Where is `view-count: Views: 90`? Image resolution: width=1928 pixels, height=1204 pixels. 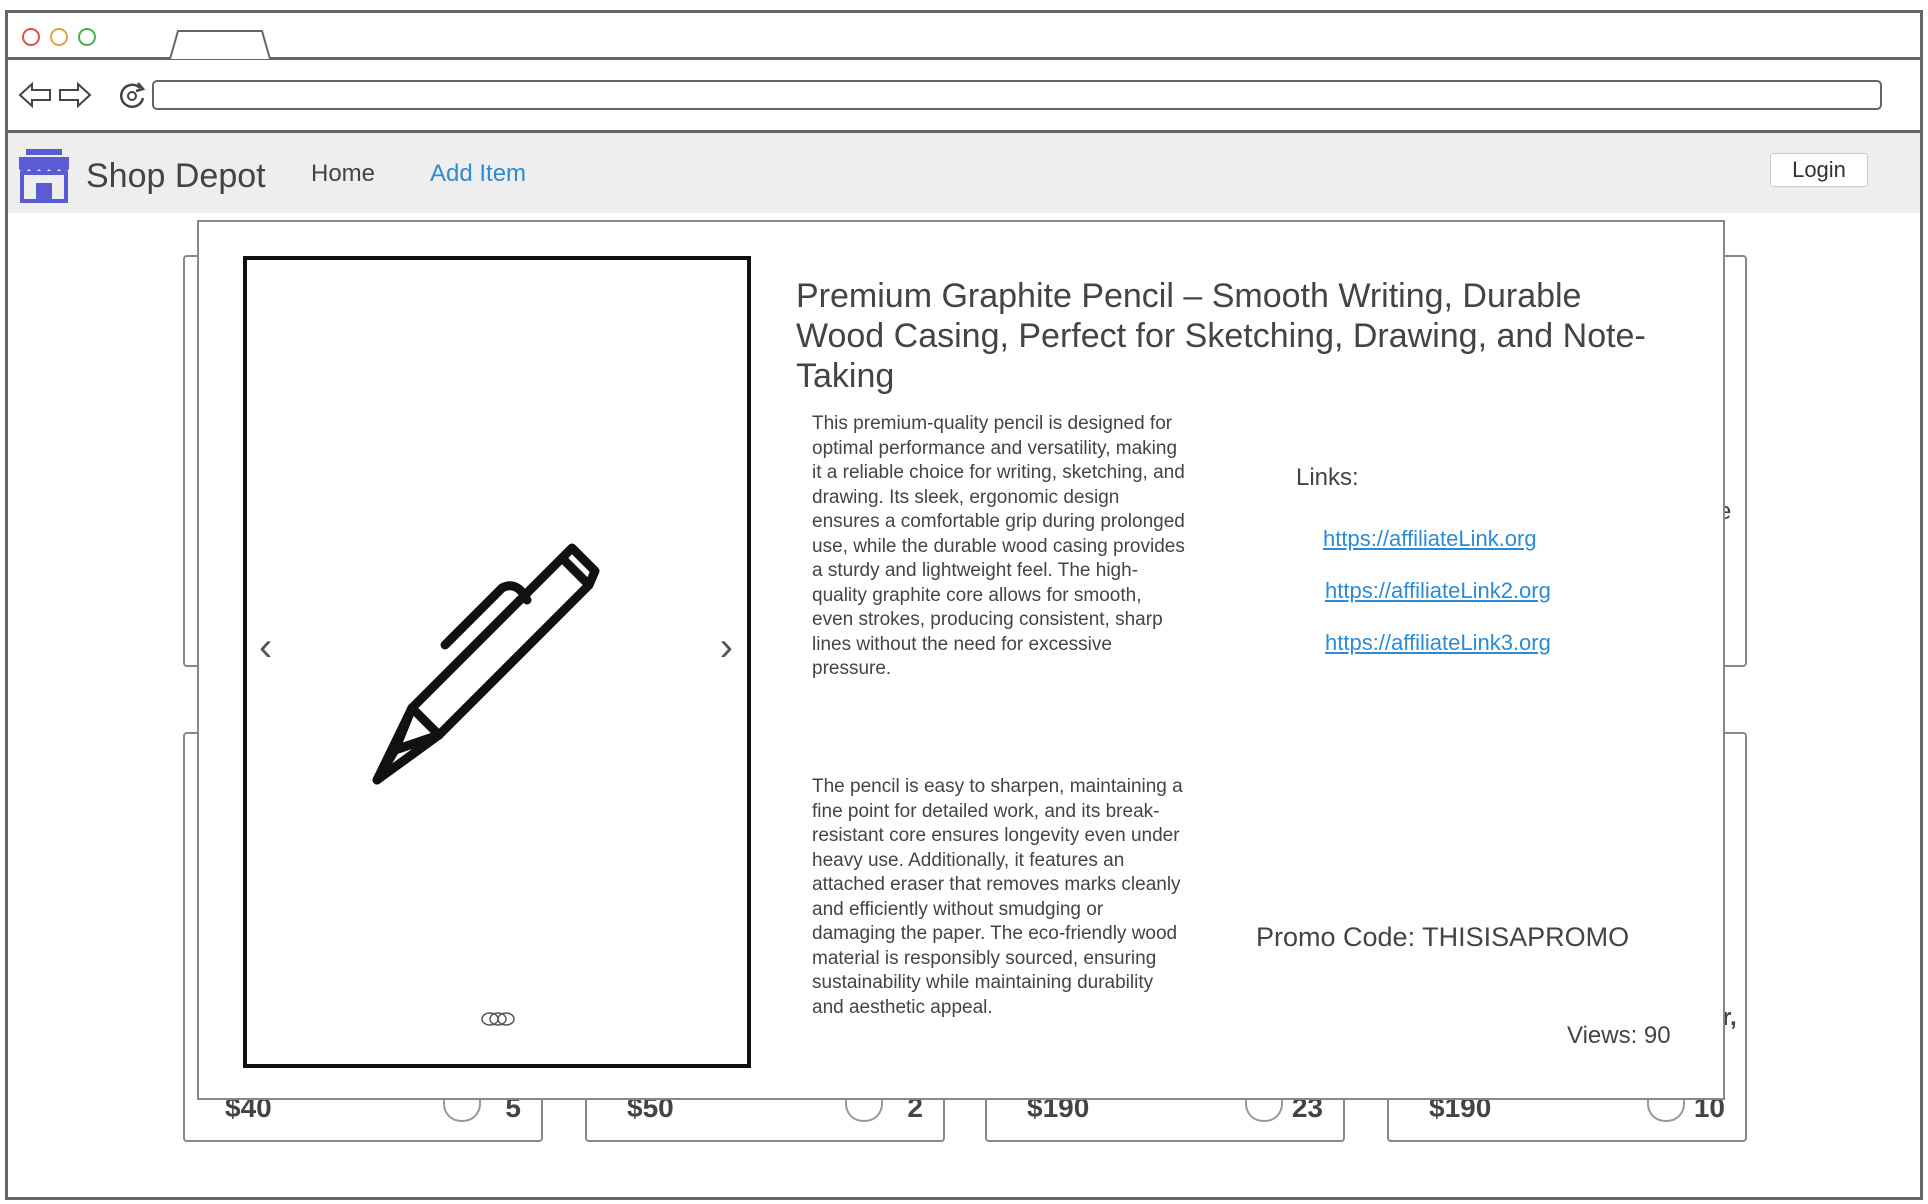 view-count: Views: 90 is located at coordinates (1619, 1035).